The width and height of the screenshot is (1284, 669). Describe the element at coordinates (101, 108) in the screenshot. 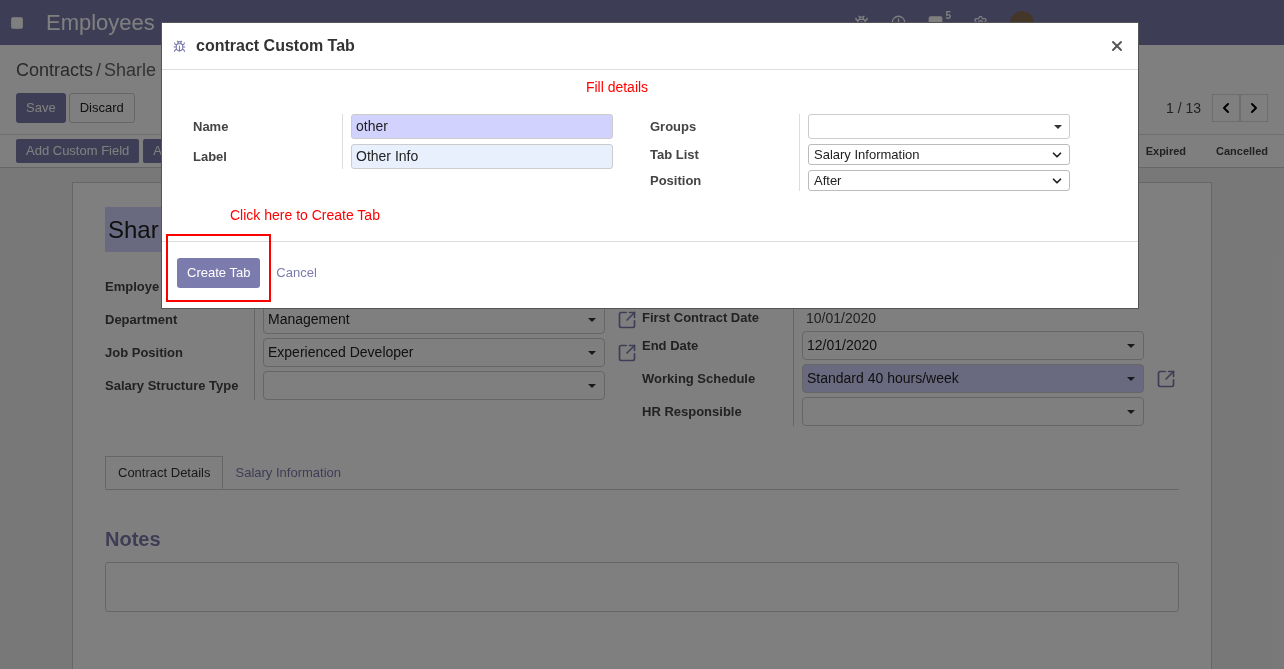

I see `discard-button: Discard` at that location.